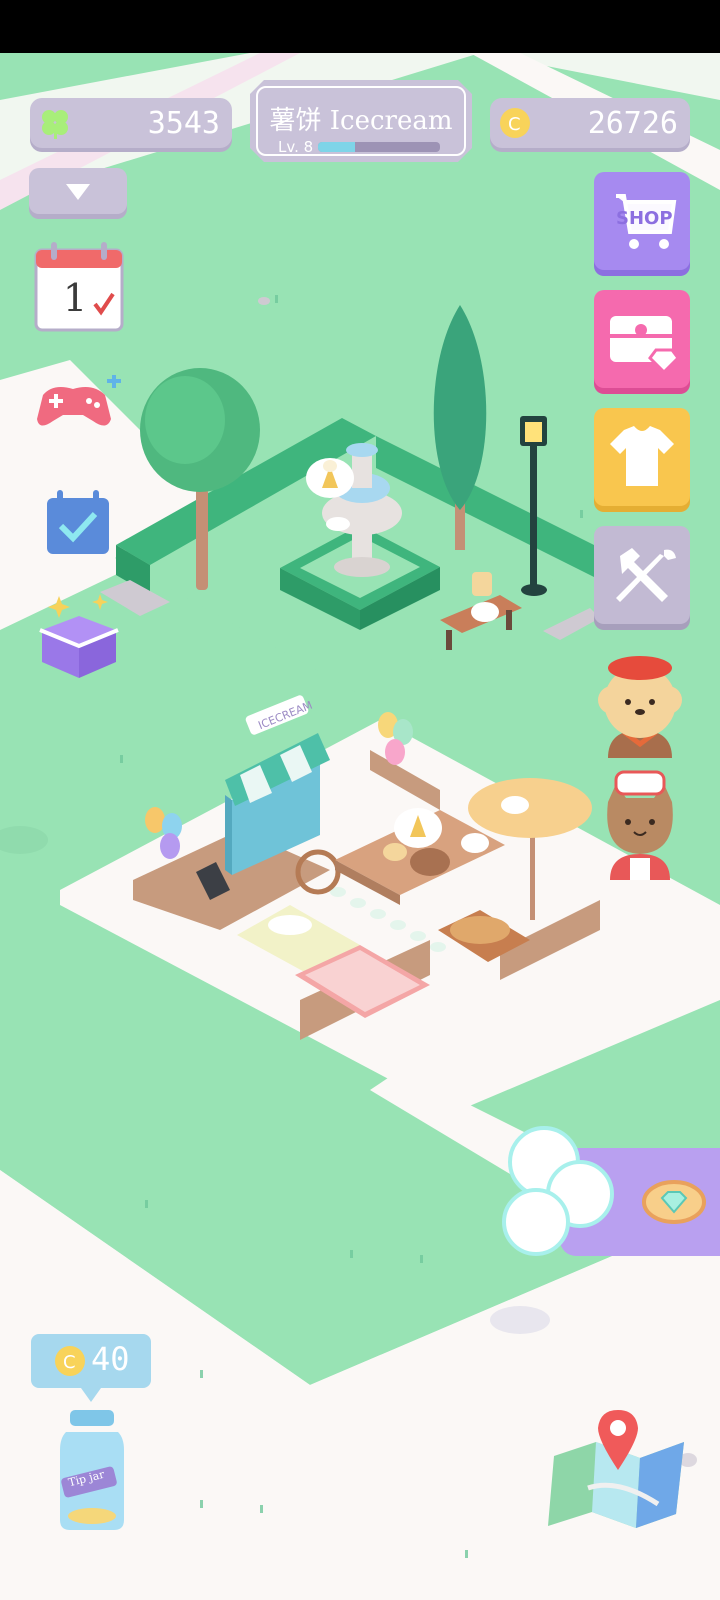  What do you see at coordinates (110, 1359) in the screenshot?
I see `tip-reward-amount: 40` at bounding box center [110, 1359].